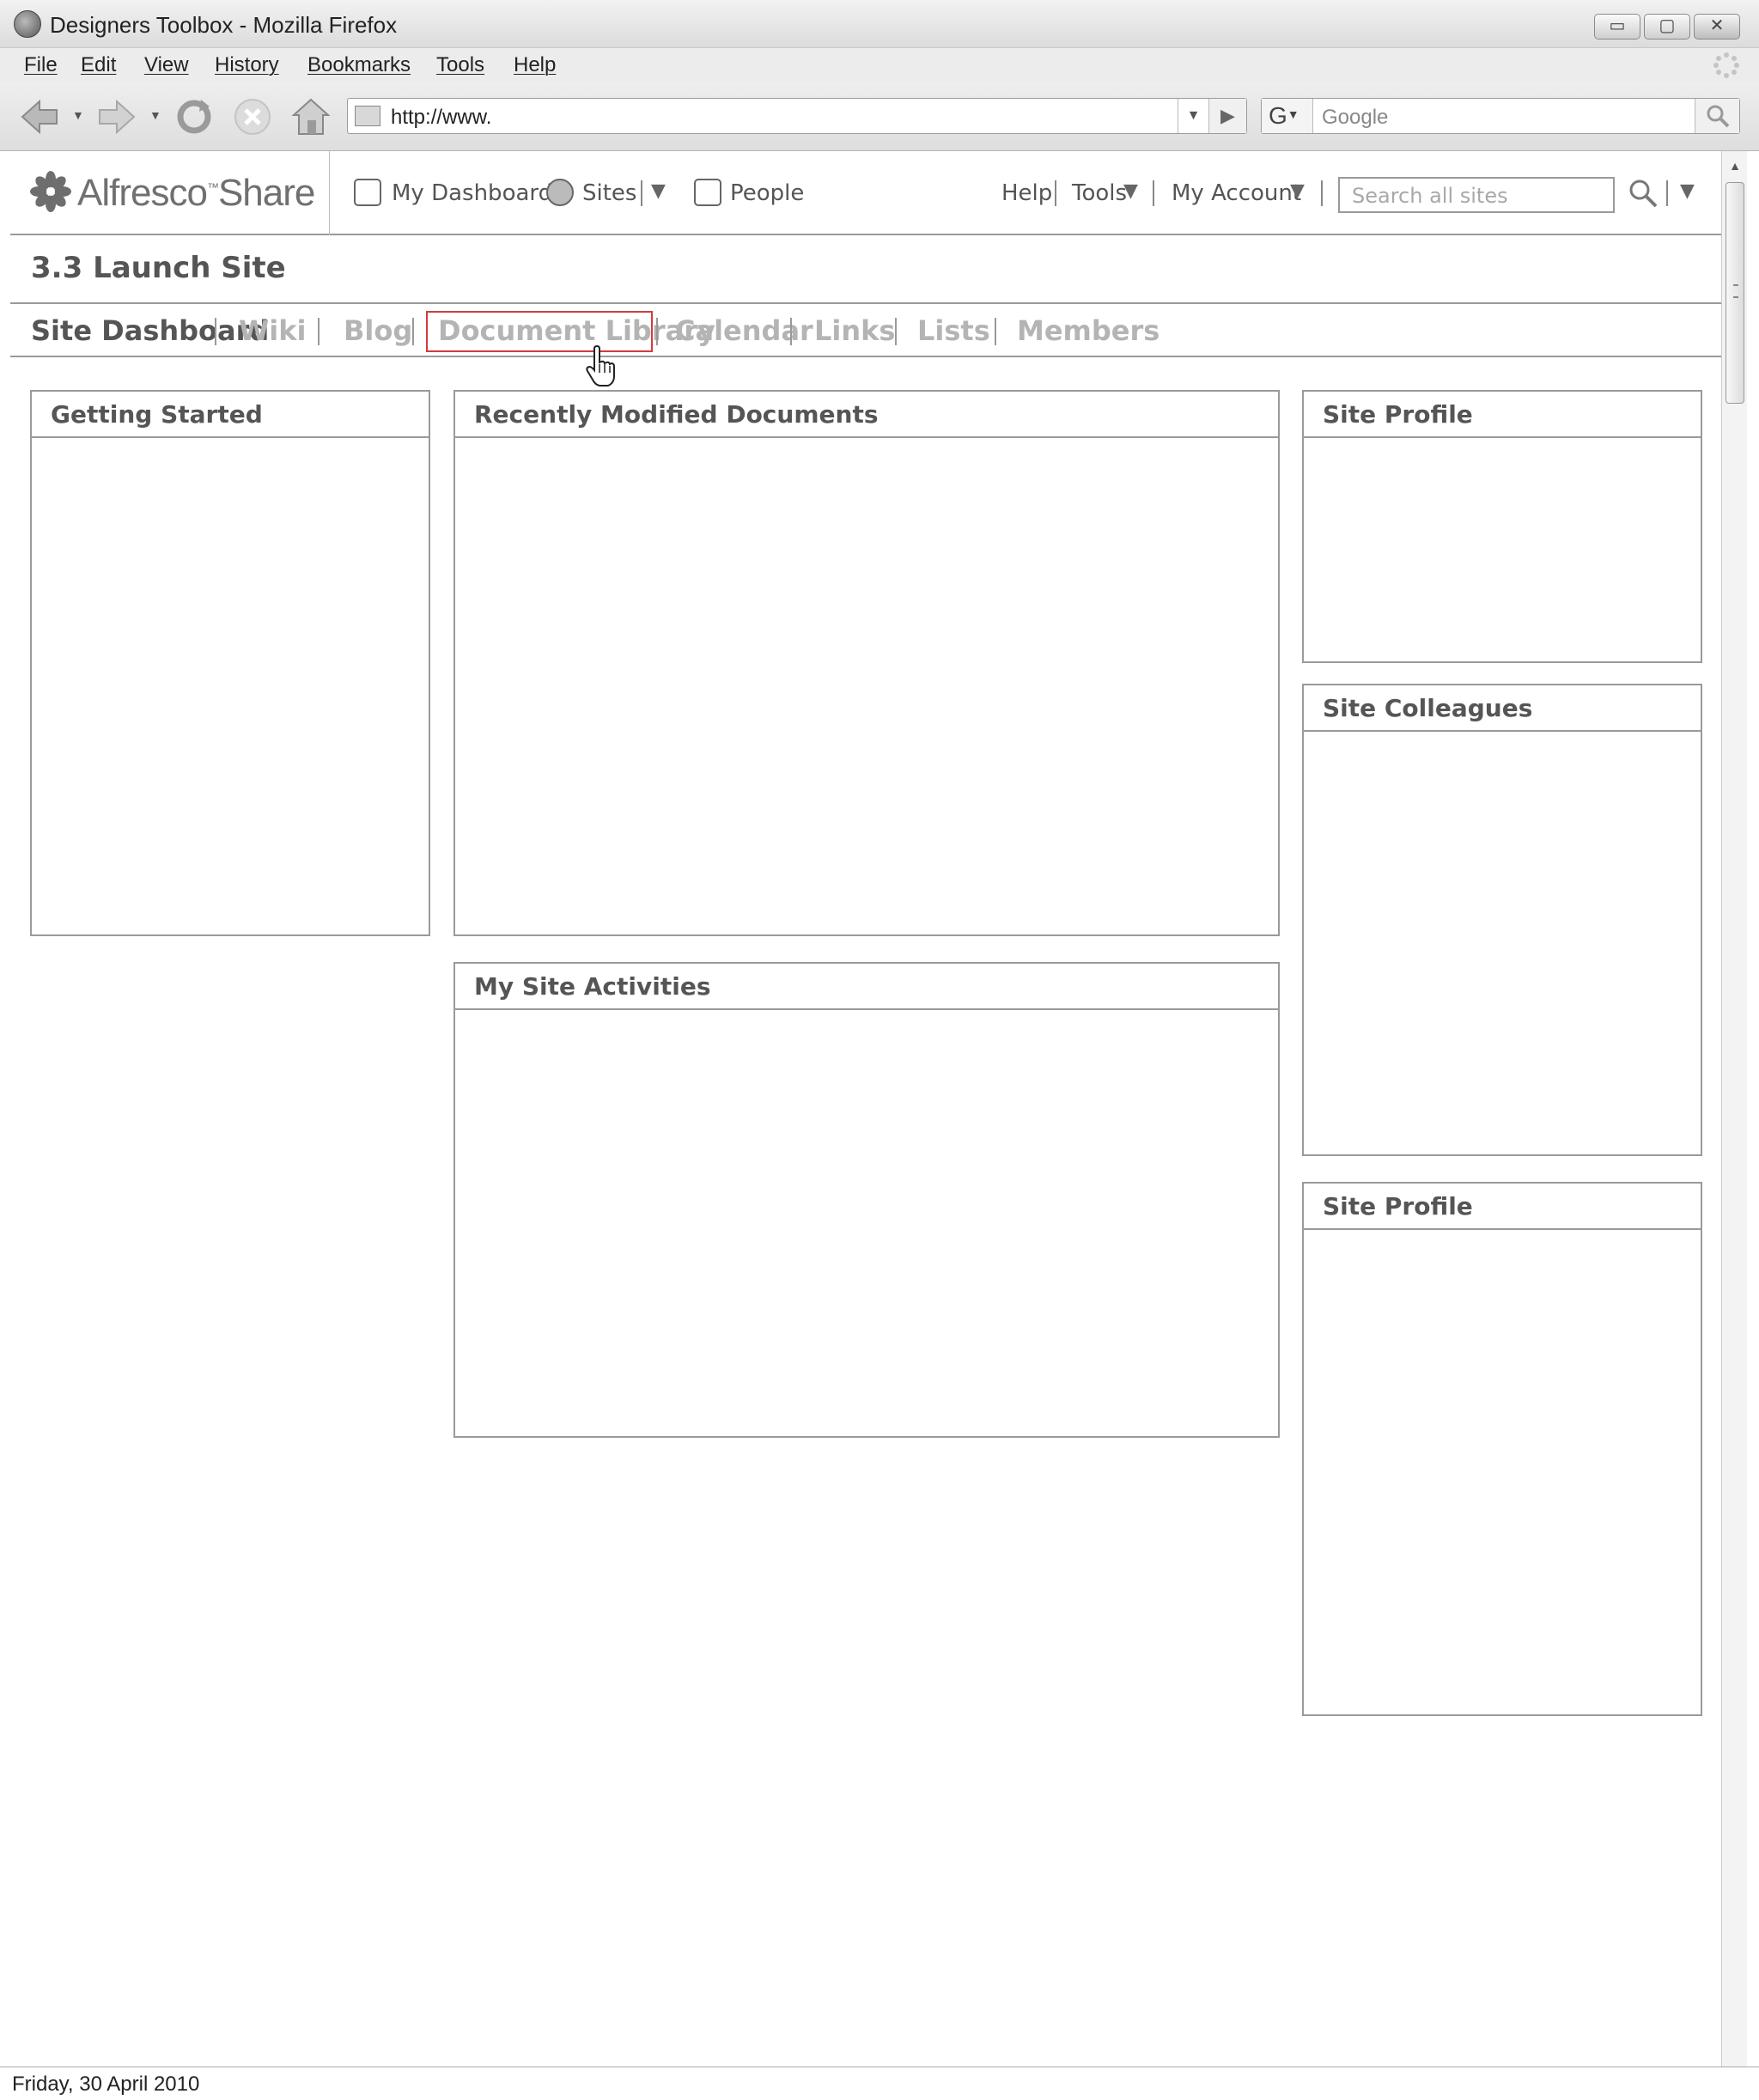 The width and height of the screenshot is (1759, 2100). I want to click on url-bar: http://www. ▼ ▶, so click(797, 116).